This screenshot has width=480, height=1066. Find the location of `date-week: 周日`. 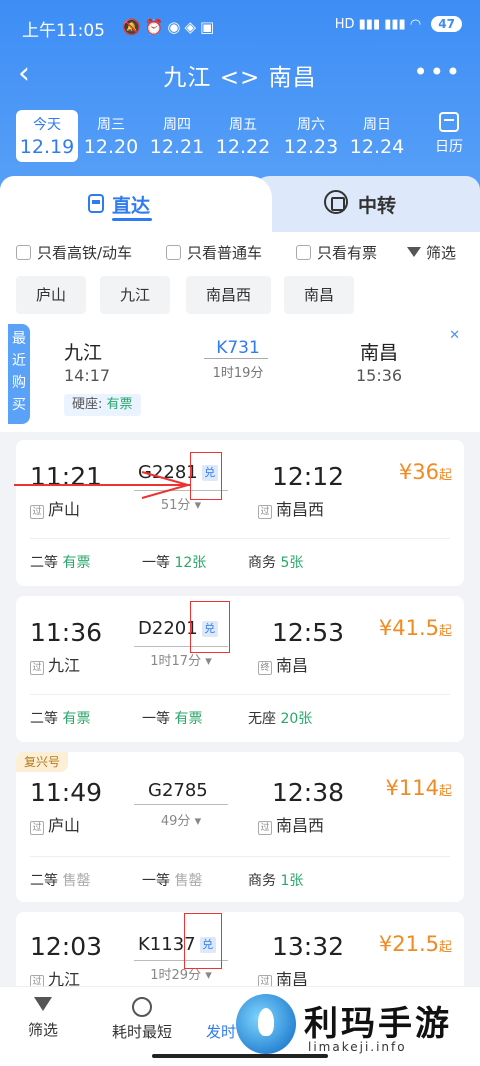

date-week: 周日 is located at coordinates (377, 125).